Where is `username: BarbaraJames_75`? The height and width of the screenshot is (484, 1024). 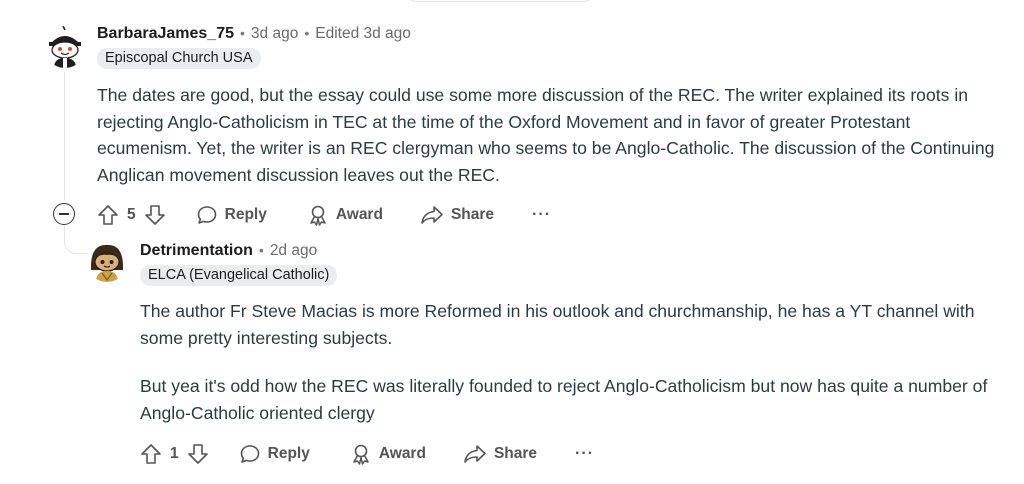
username: BarbaraJames_75 is located at coordinates (165, 34).